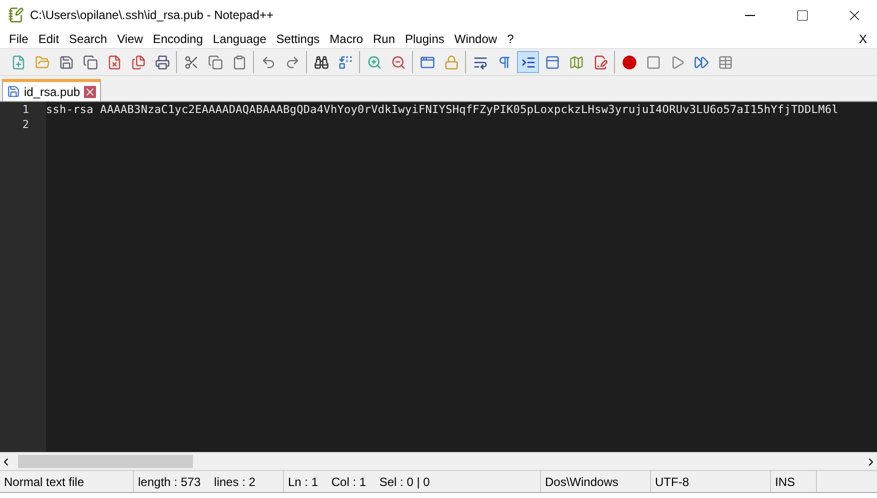 The image size is (877, 498). What do you see at coordinates (239, 62) in the screenshot?
I see `paste-icon` at bounding box center [239, 62].